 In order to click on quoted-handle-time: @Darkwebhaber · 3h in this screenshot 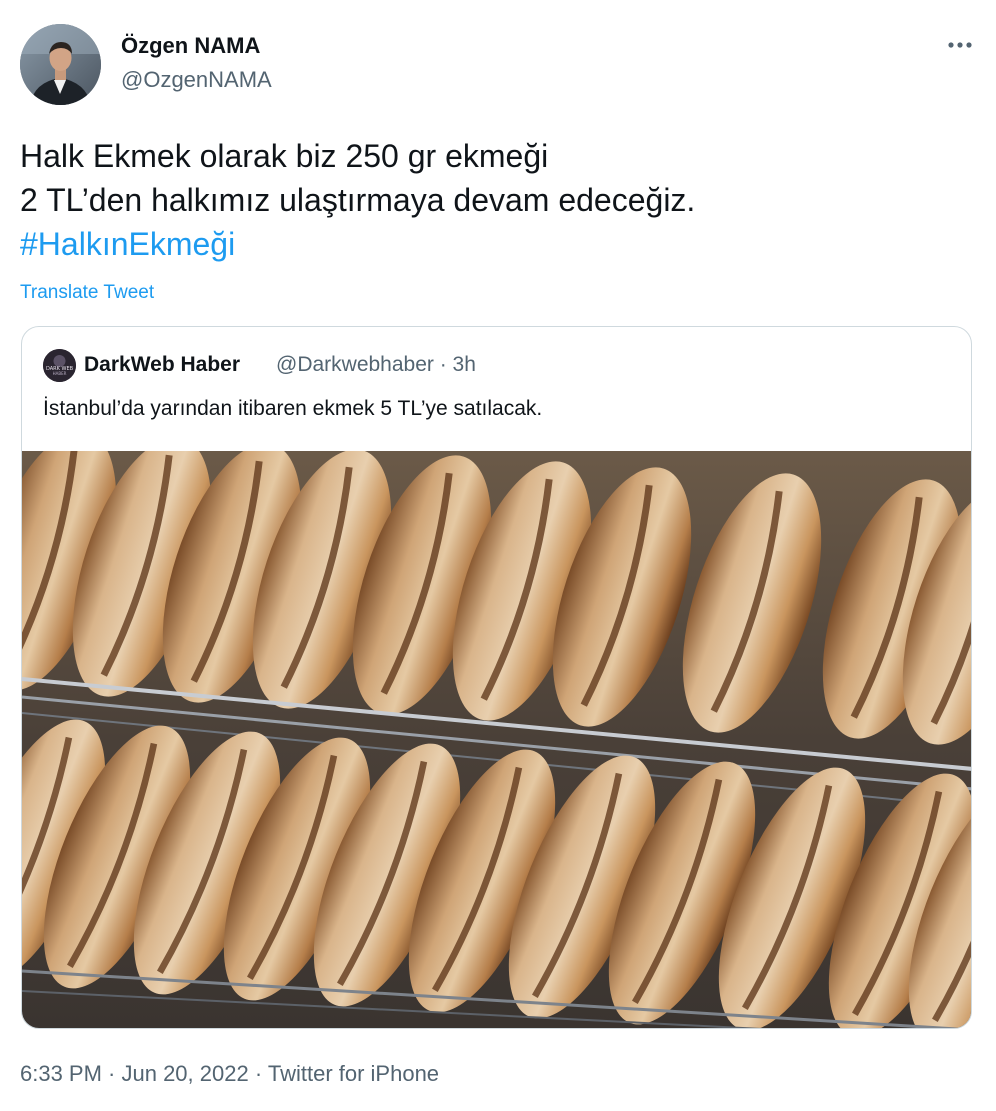, I will do `click(376, 364)`.